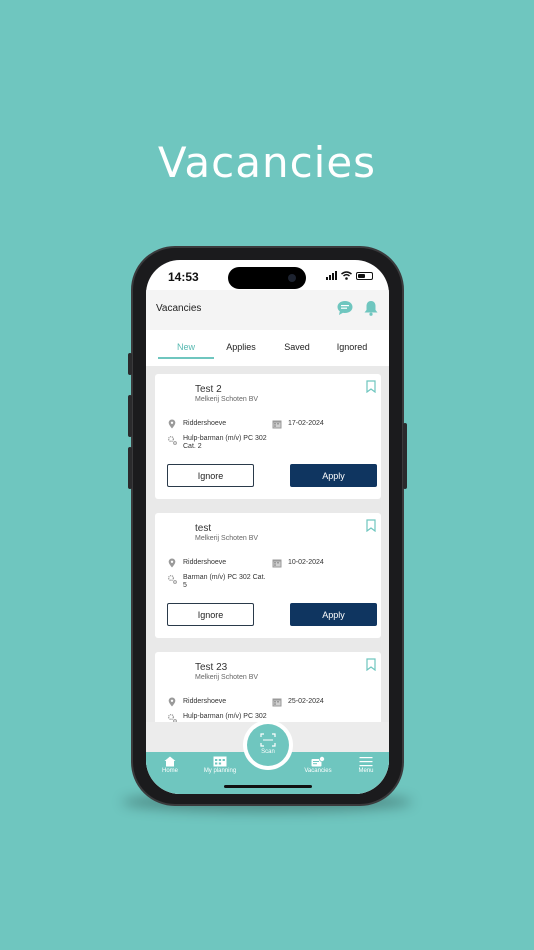 The image size is (534, 950). I want to click on cellular-signal-icon, so click(331, 275).